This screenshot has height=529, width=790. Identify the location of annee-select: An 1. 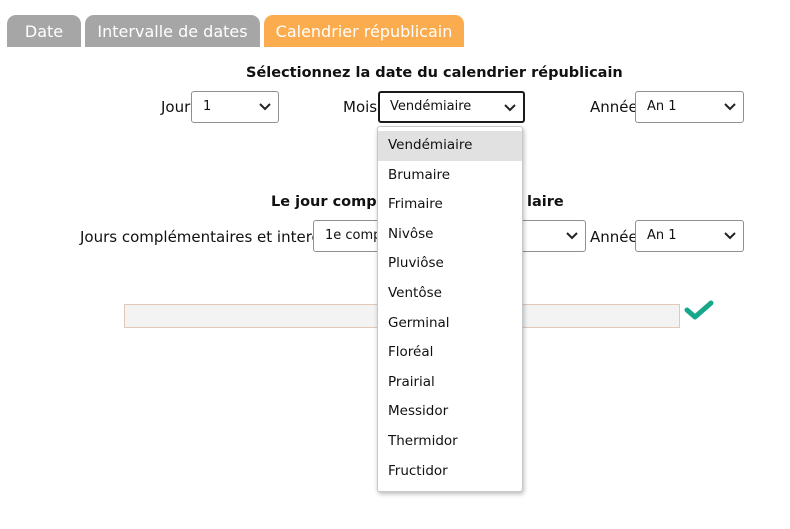
(689, 107).